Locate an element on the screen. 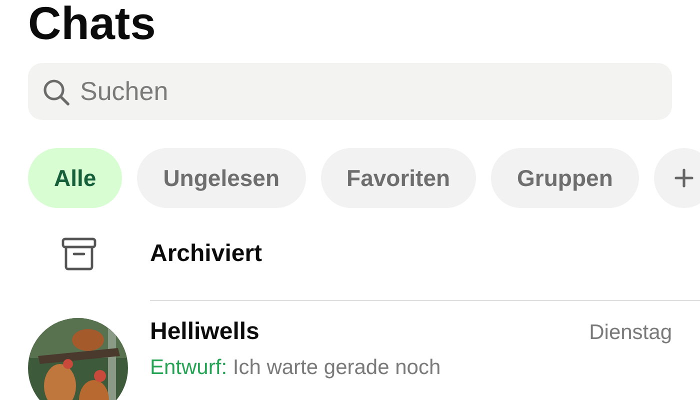  add-filter-button is located at coordinates (677, 178).